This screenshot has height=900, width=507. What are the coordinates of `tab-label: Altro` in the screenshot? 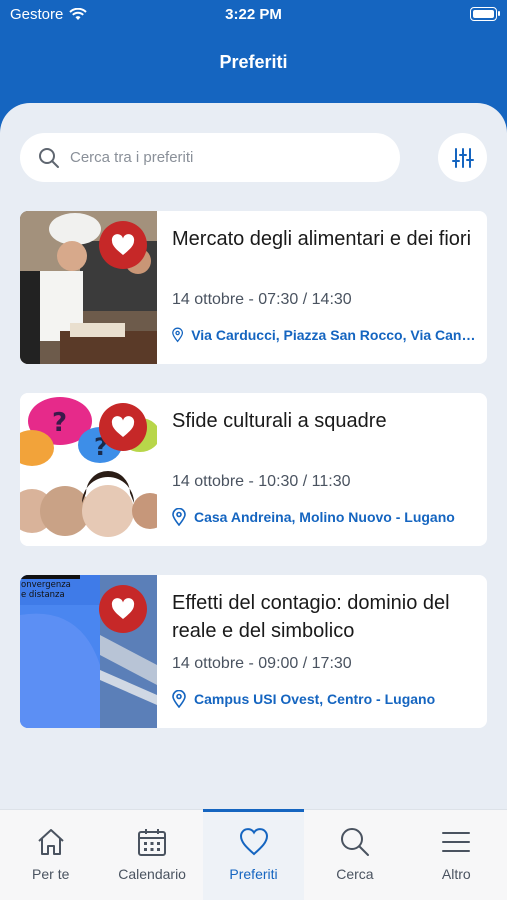 It's located at (456, 874).